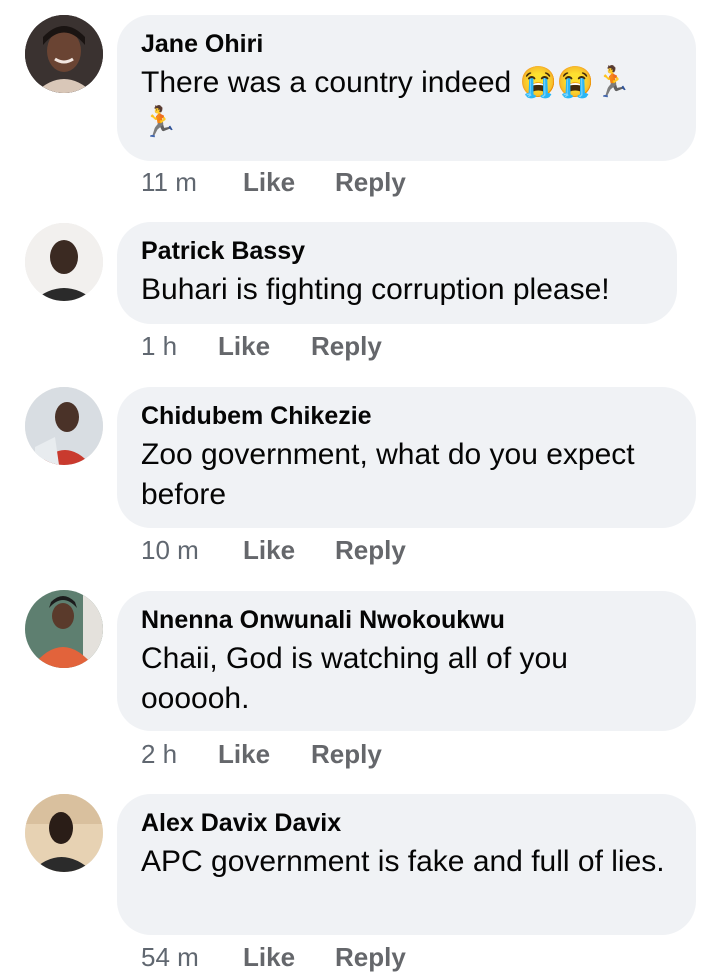 This screenshot has width=720, height=973. What do you see at coordinates (386, 82) in the screenshot?
I see `comment-text: There was a country indeed 😭😭🏃` at bounding box center [386, 82].